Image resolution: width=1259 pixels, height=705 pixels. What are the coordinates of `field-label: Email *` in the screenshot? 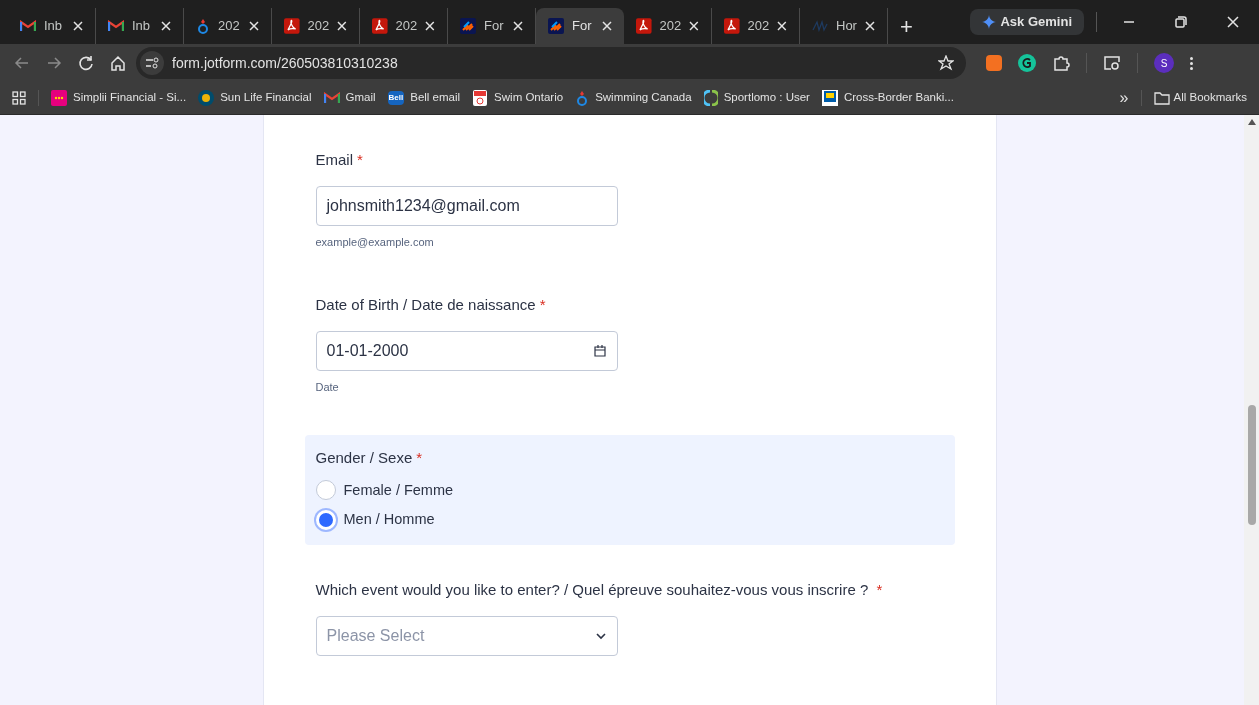 It's located at (339, 160).